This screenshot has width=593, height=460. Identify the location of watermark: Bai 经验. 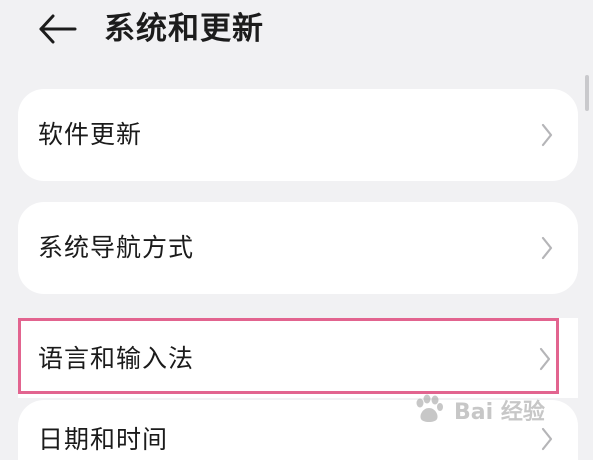
(499, 409).